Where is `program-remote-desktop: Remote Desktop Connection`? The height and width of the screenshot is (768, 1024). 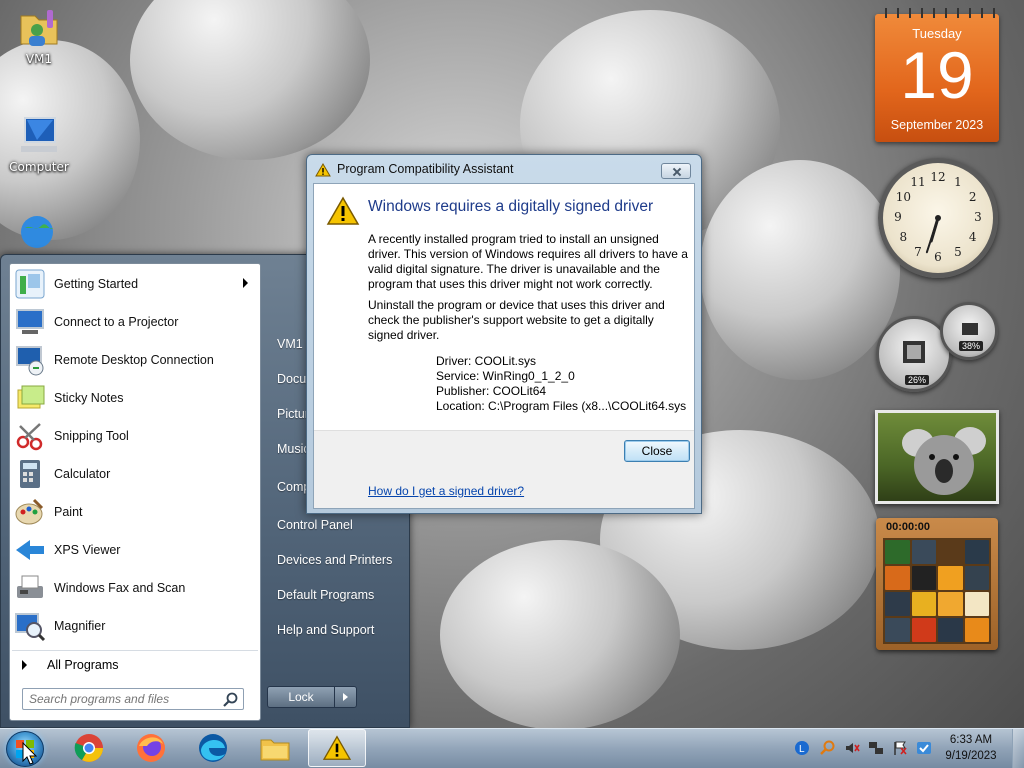
program-remote-desktop: Remote Desktop Connection is located at coordinates (135, 360).